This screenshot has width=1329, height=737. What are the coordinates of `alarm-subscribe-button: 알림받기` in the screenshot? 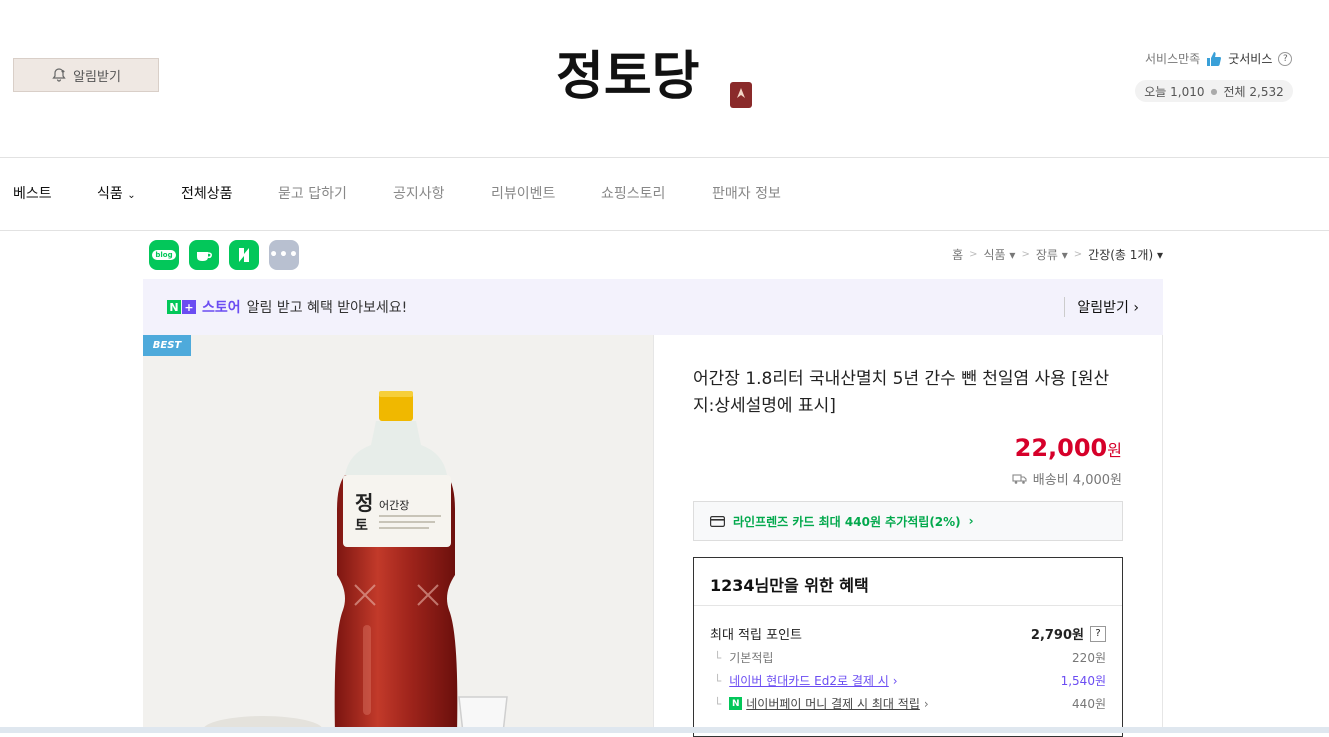 It's located at (86, 75).